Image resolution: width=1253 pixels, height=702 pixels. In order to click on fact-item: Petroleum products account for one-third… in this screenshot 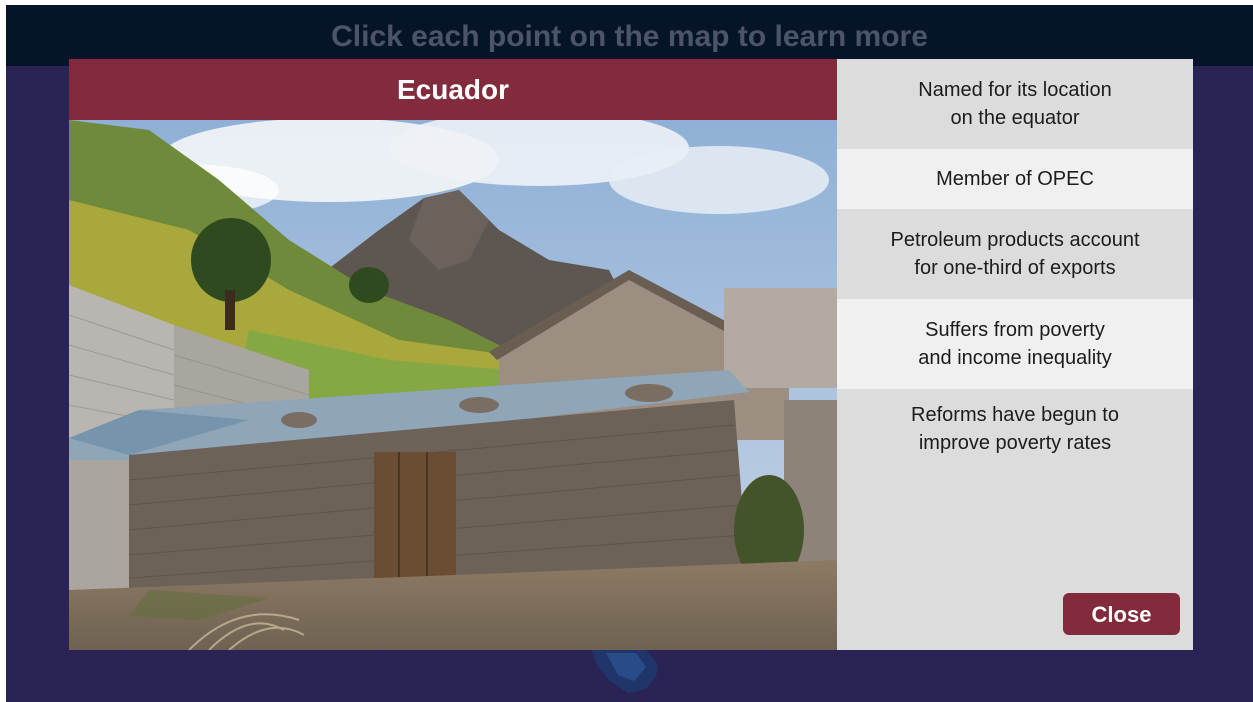, I will do `click(1015, 254)`.